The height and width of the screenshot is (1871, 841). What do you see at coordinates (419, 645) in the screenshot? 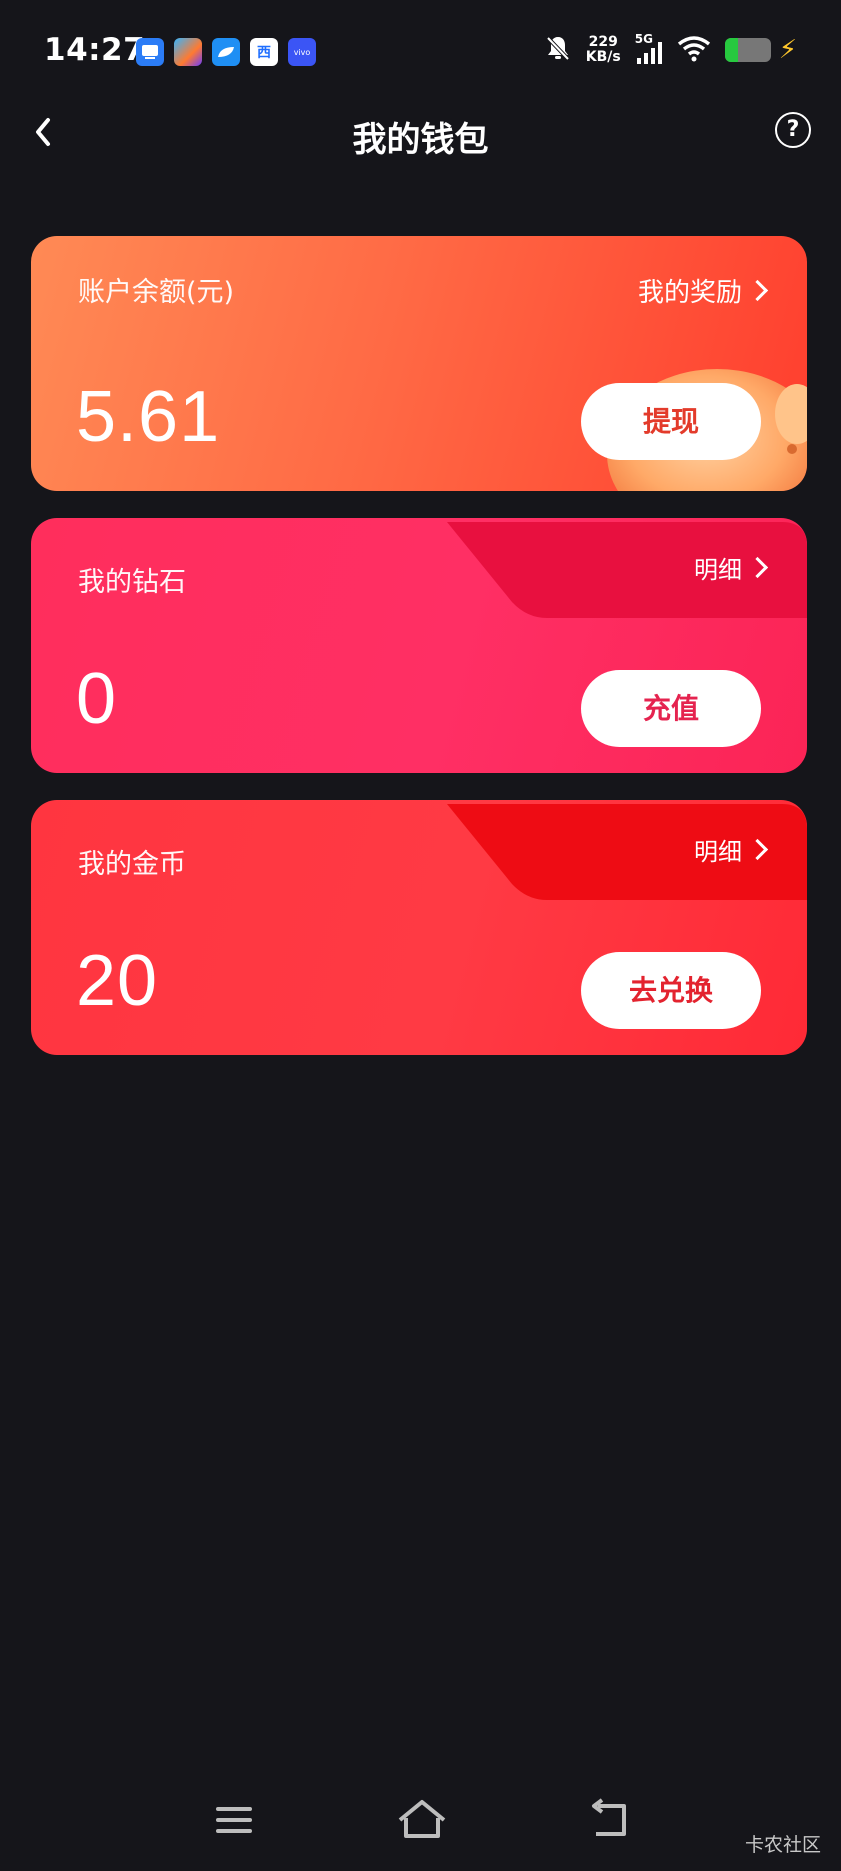
I see `diamond-card: 我的钻石 明细 0 充值` at bounding box center [419, 645].